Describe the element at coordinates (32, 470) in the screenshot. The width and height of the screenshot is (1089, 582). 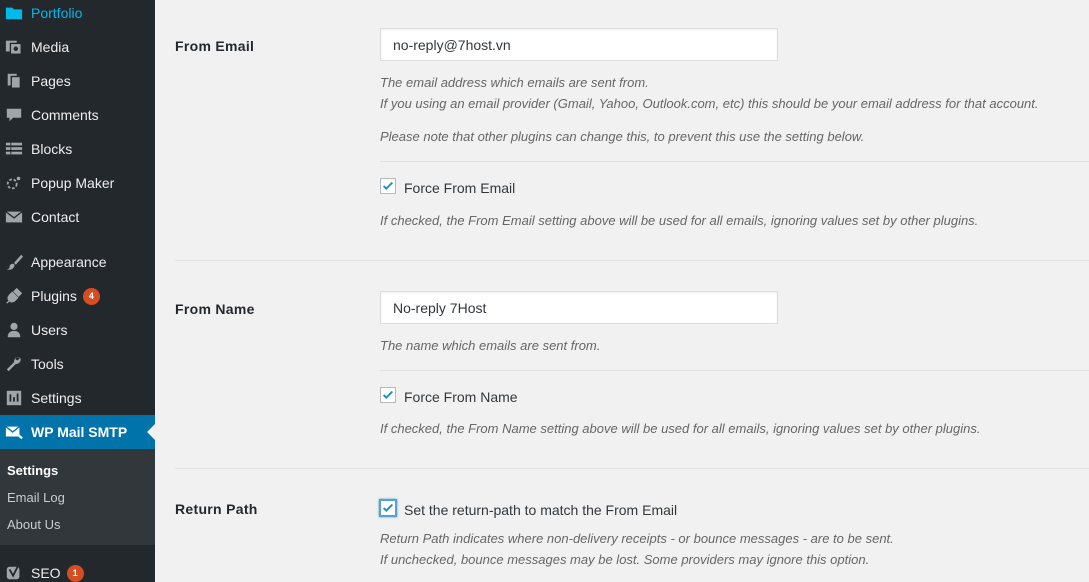
I see `submenu-item-settings: Settings` at that location.